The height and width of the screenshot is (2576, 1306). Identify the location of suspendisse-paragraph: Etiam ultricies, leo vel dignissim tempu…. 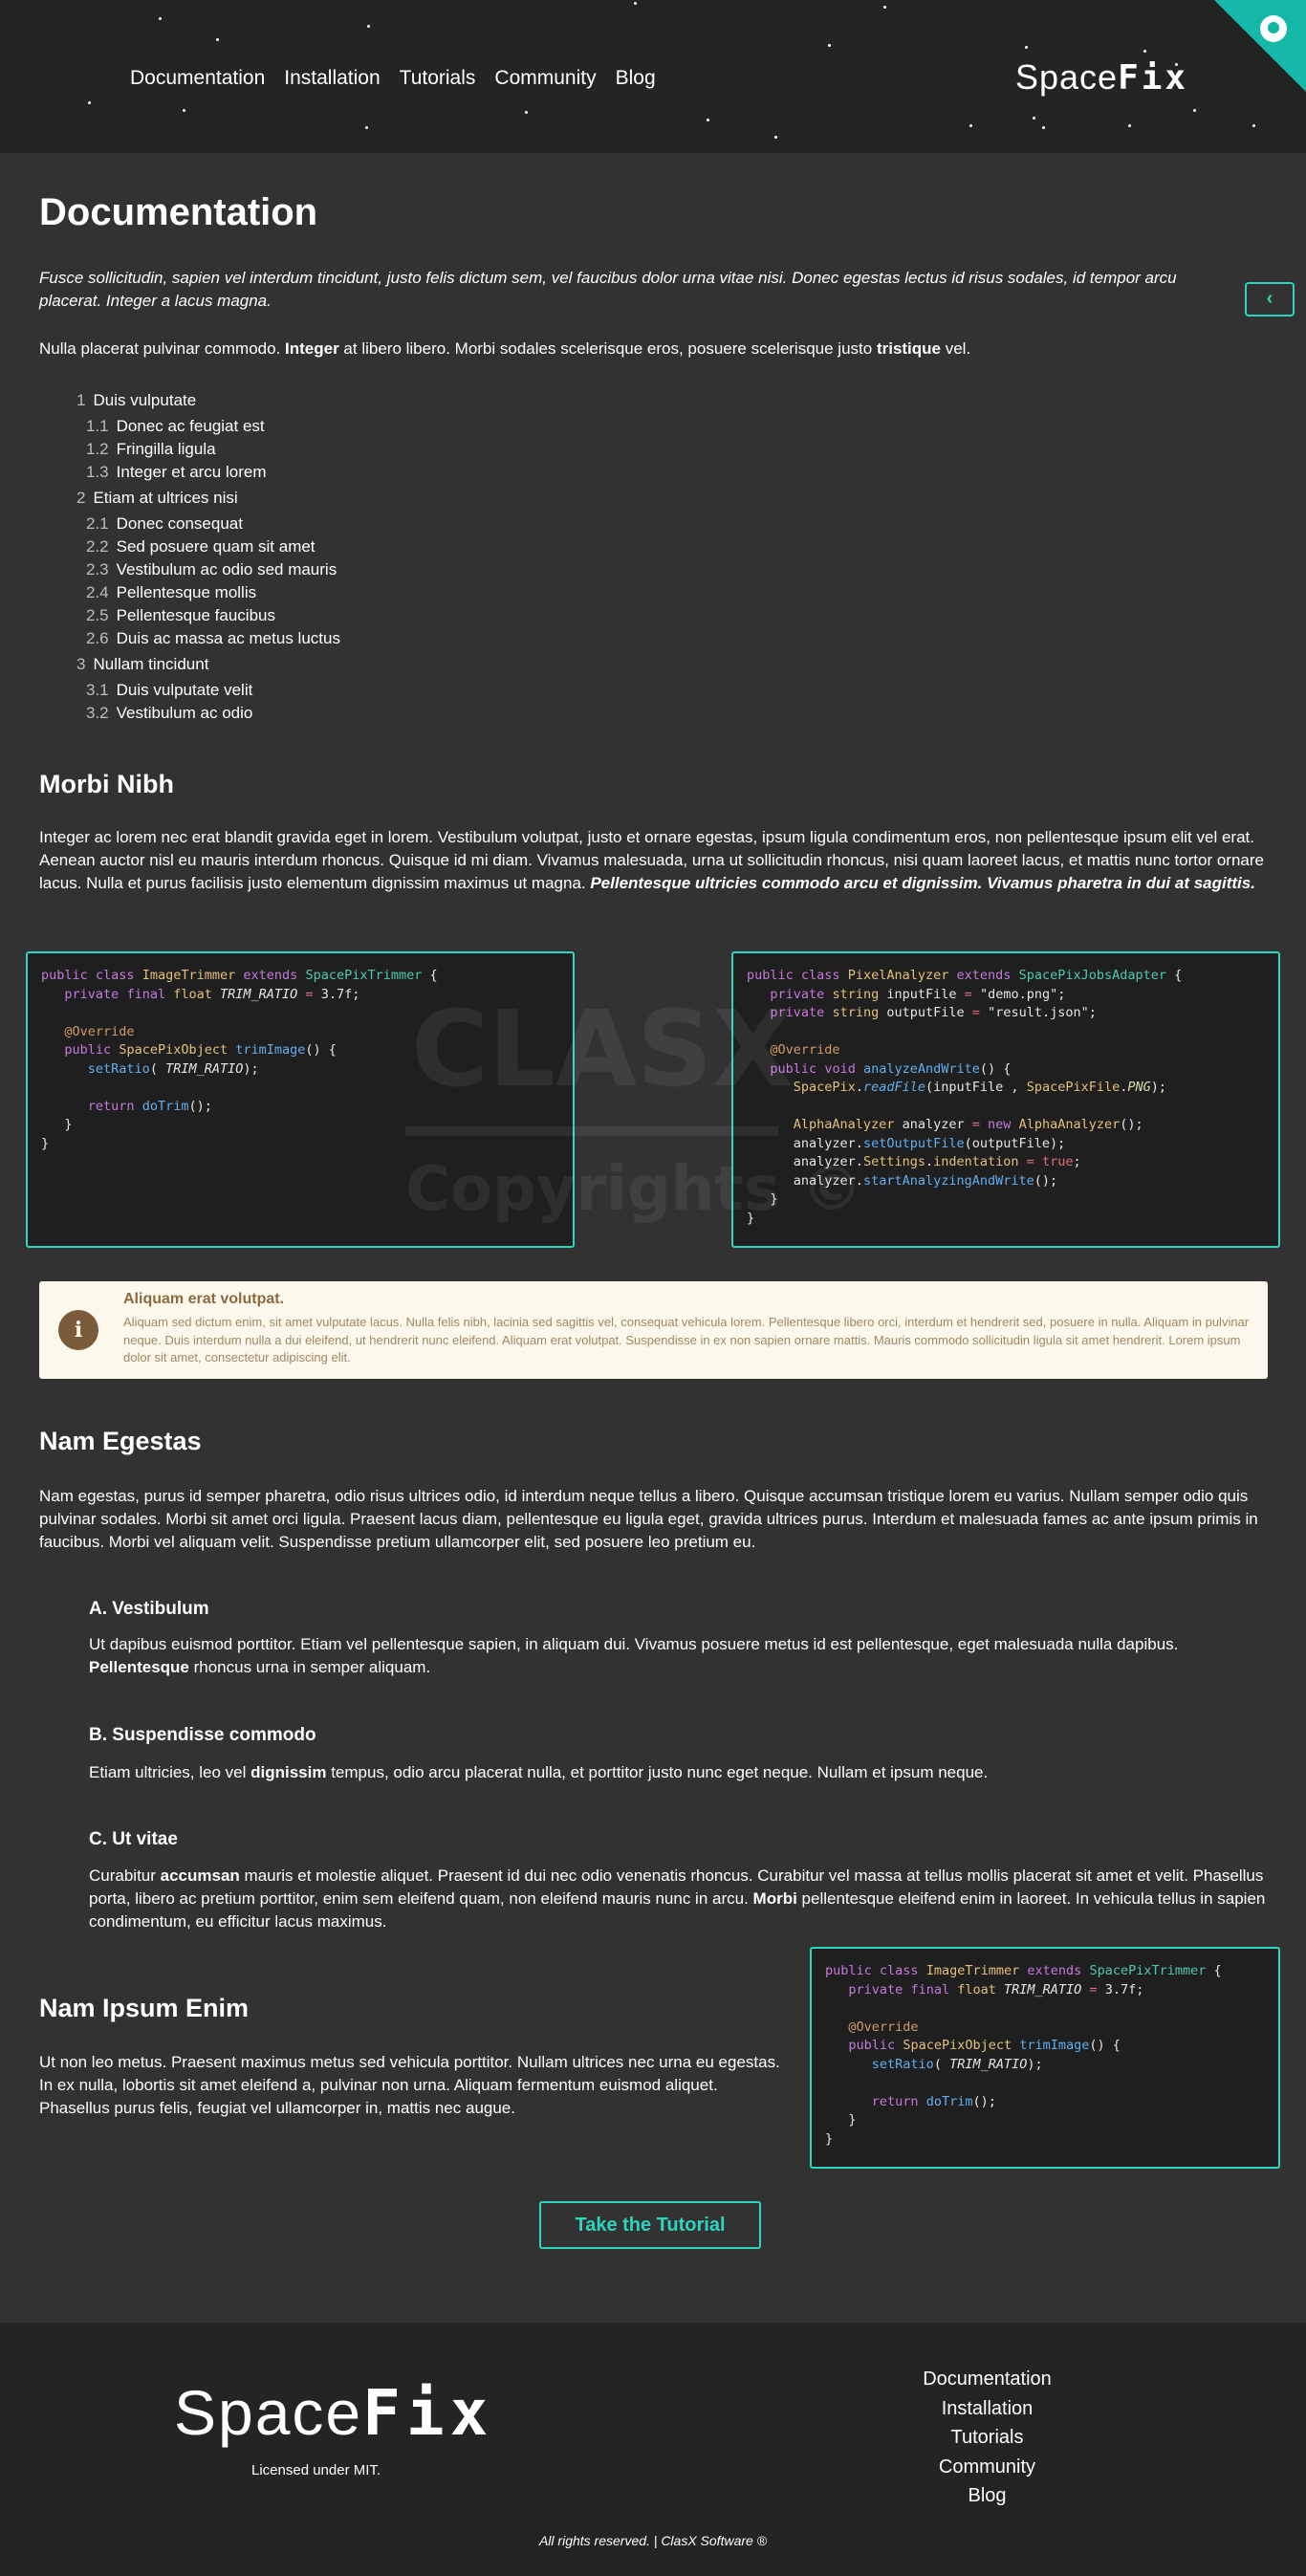
(679, 1772).